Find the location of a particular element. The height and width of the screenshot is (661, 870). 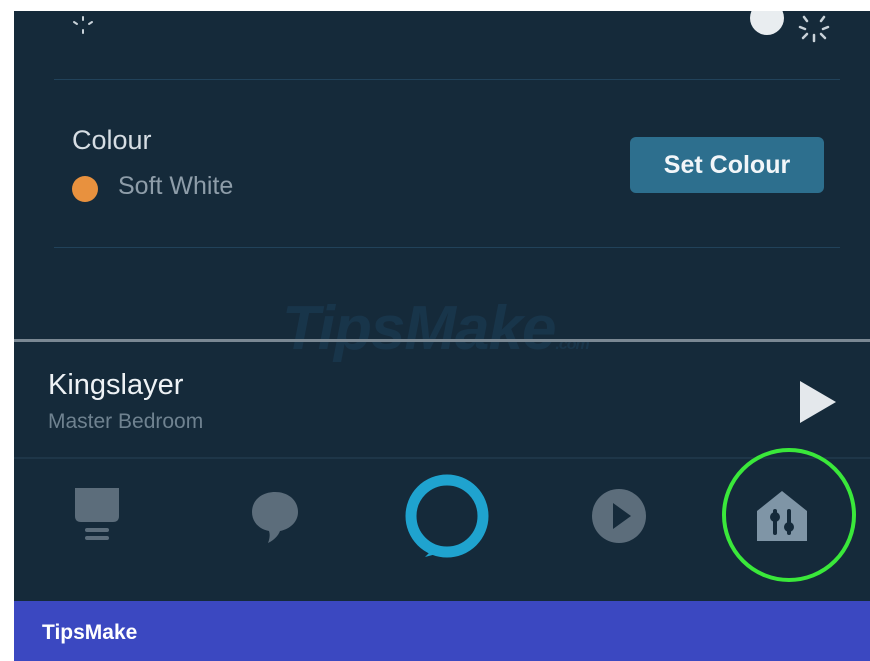

nav-devices-button is located at coordinates (782, 516).